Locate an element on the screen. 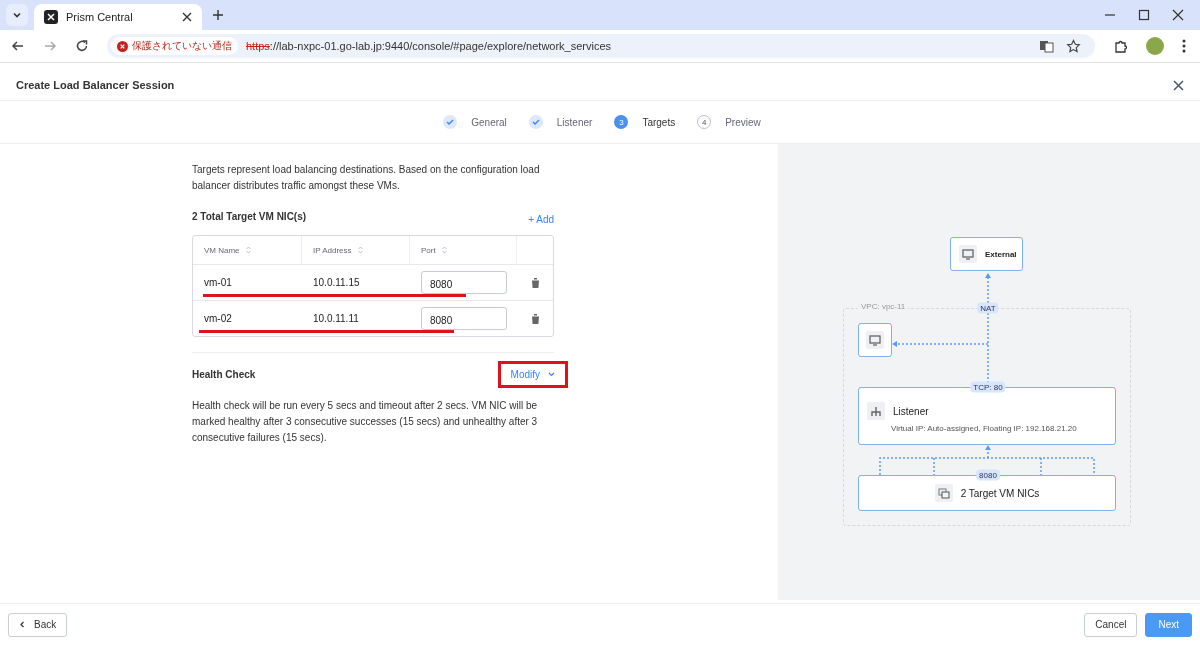 This screenshot has height=645, width=1200. node-label: External is located at coordinates (1001, 254).